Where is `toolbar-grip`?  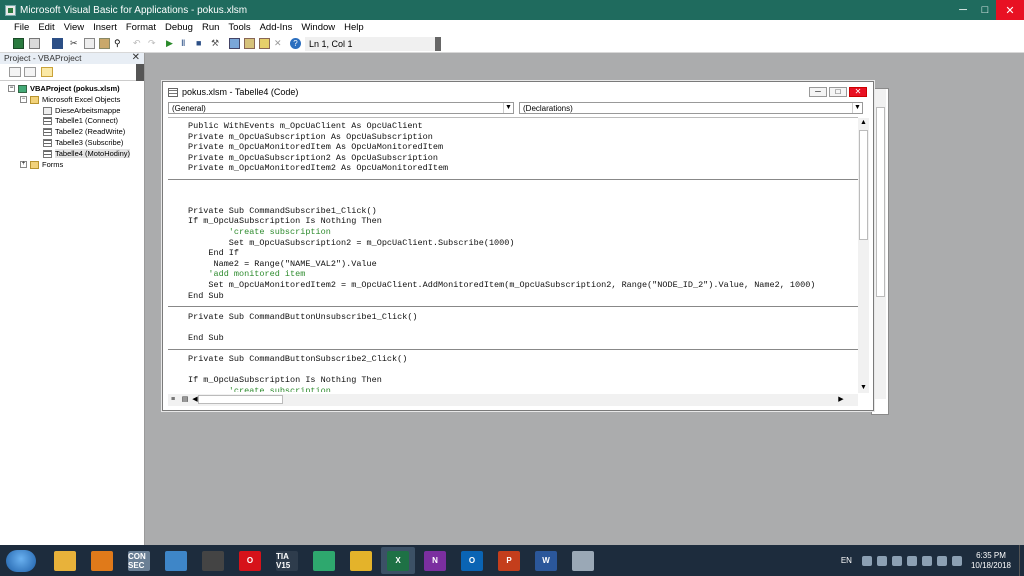
toolbar-grip is located at coordinates (438, 44).